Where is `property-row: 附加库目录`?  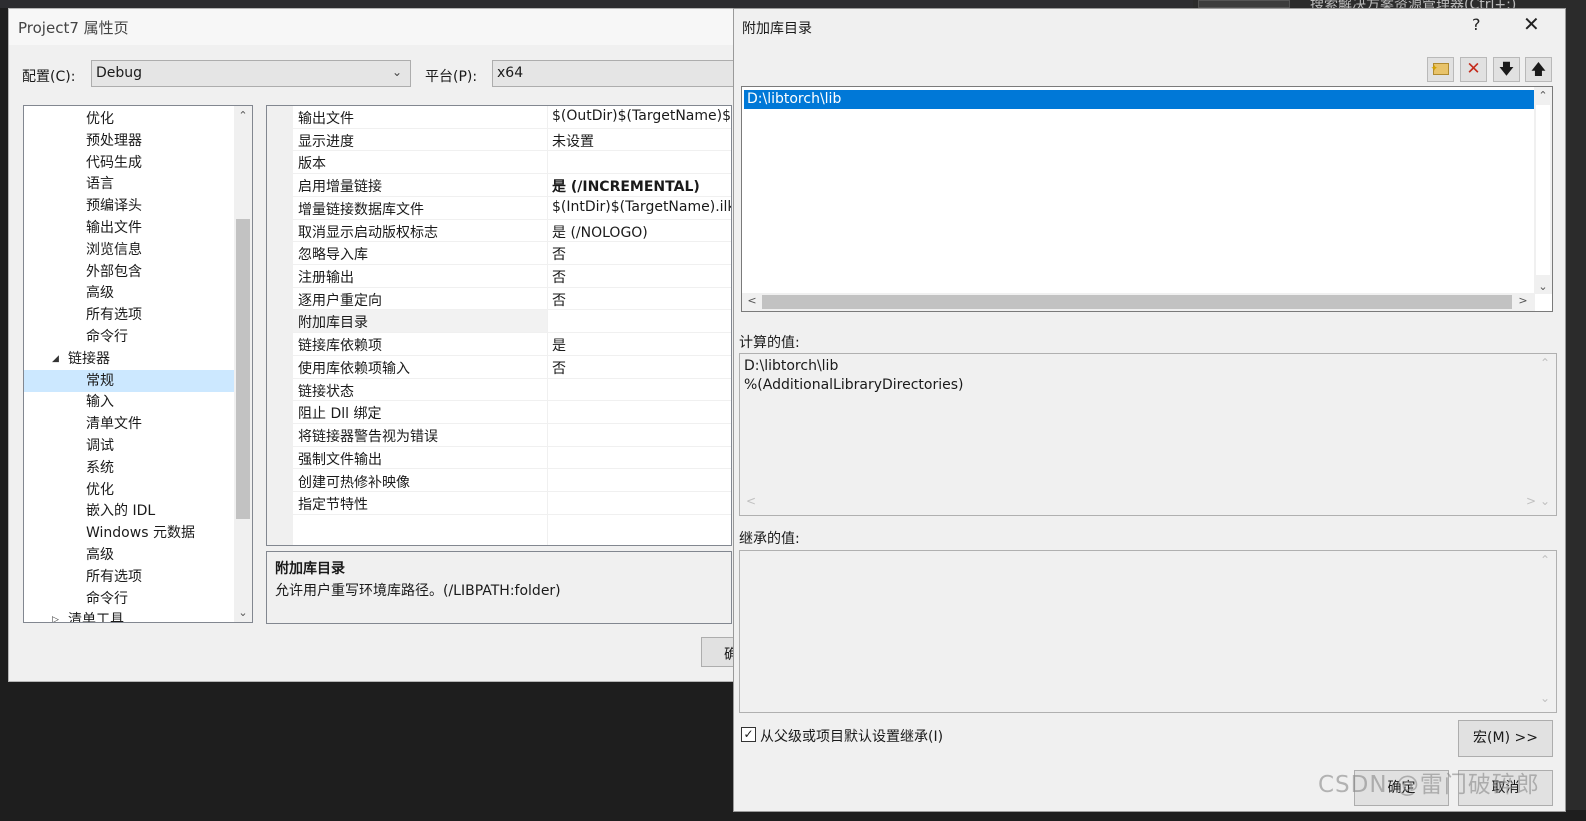 property-row: 附加库目录 is located at coordinates (499, 322).